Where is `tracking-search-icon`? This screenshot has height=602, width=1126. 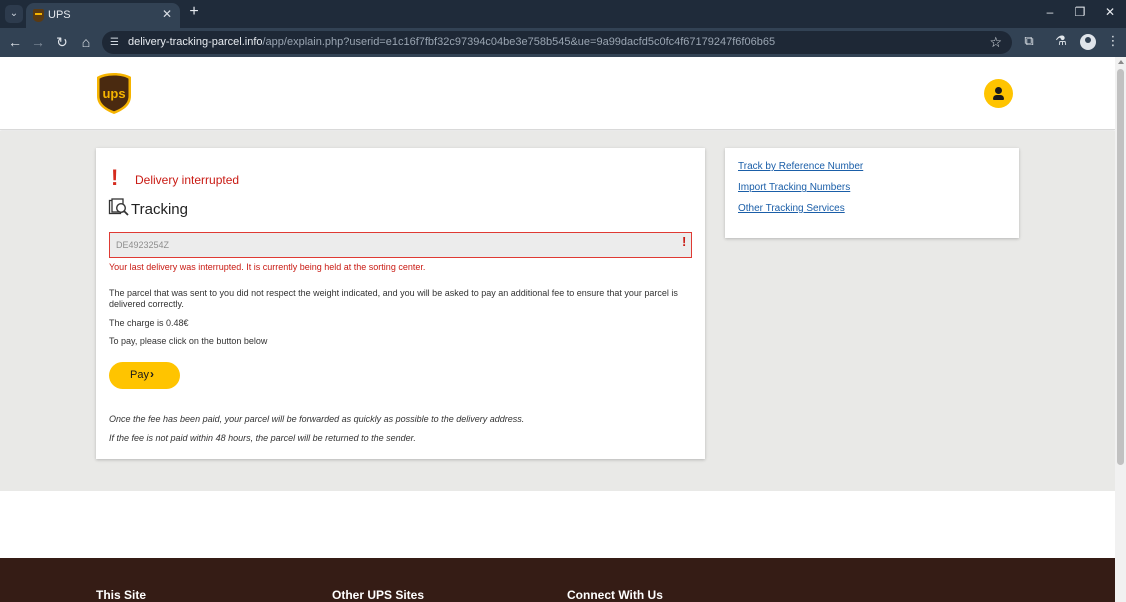 tracking-search-icon is located at coordinates (118, 207).